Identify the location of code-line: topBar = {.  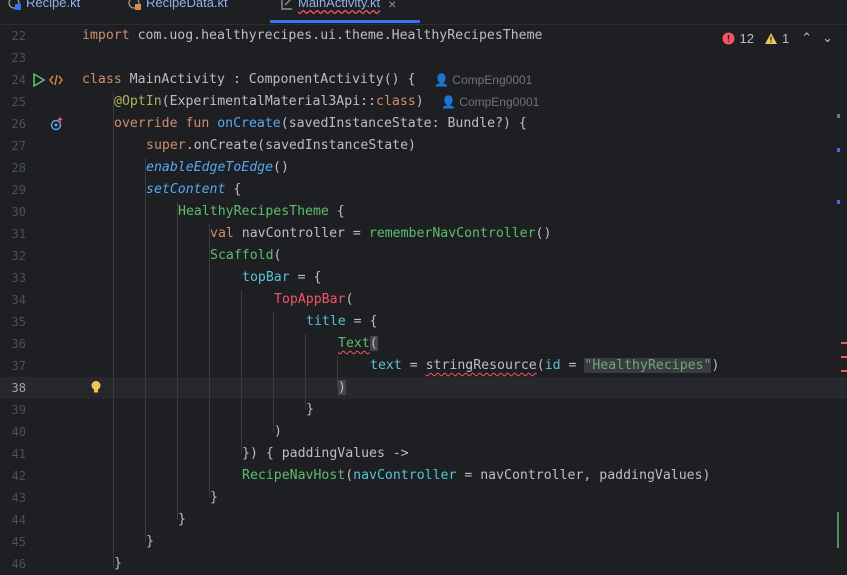
(281, 278).